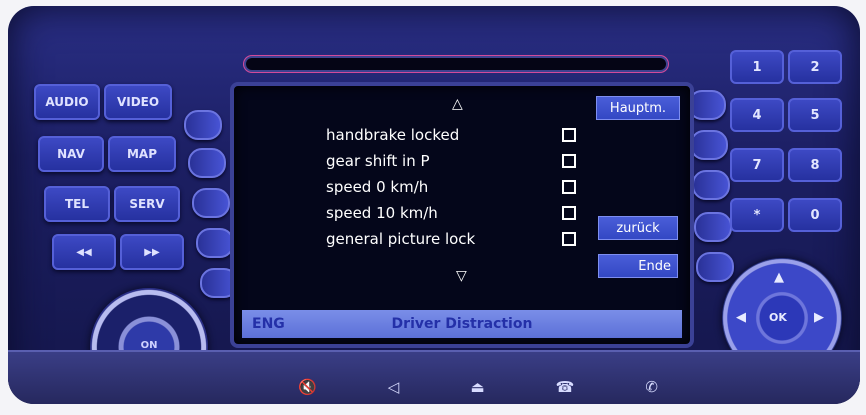  What do you see at coordinates (651, 387) in the screenshot?
I see `phone-icon: ✆` at bounding box center [651, 387].